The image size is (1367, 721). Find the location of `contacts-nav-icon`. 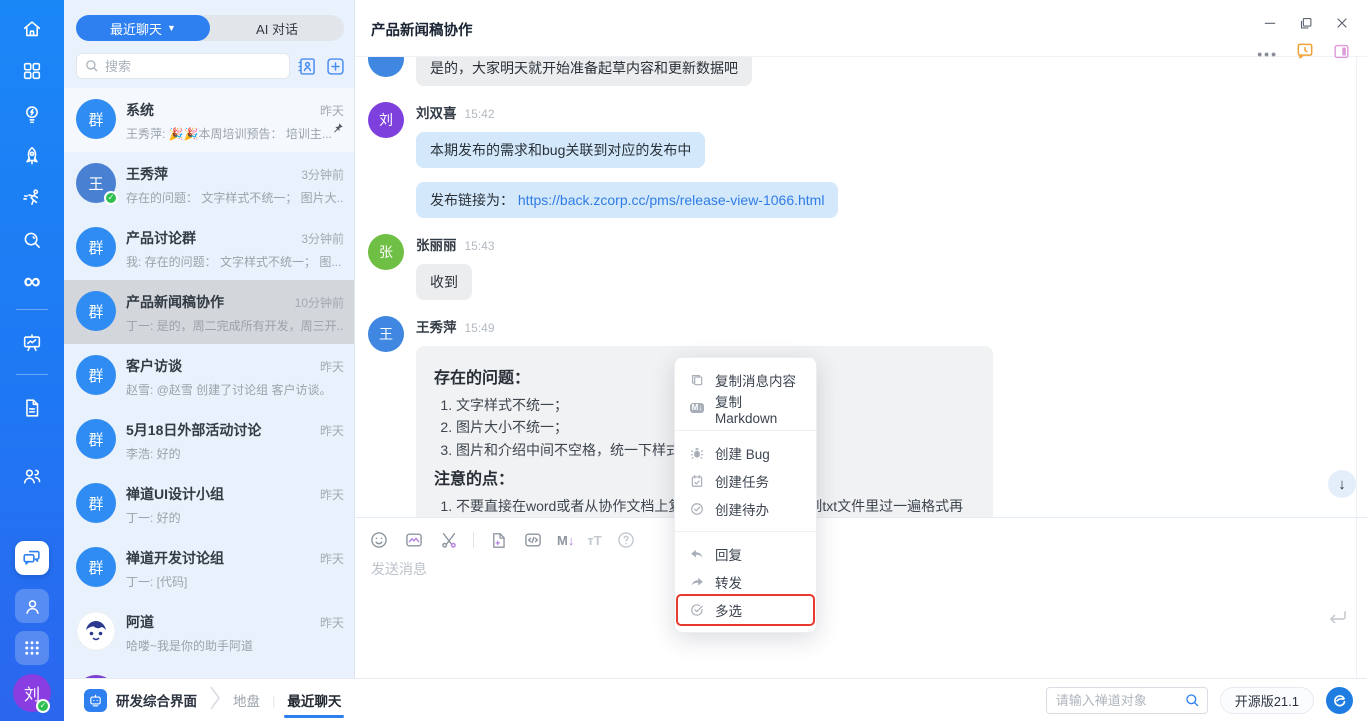

contacts-nav-icon is located at coordinates (32, 606).